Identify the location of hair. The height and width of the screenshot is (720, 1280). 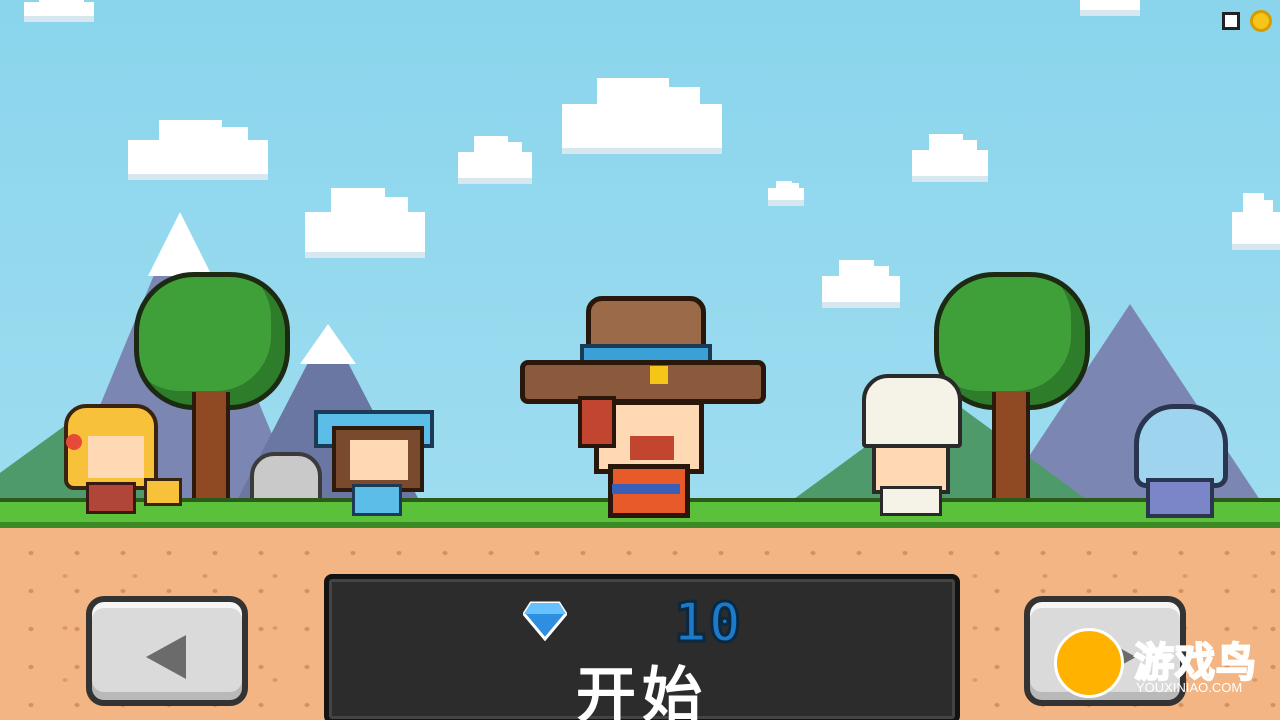
(597, 422).